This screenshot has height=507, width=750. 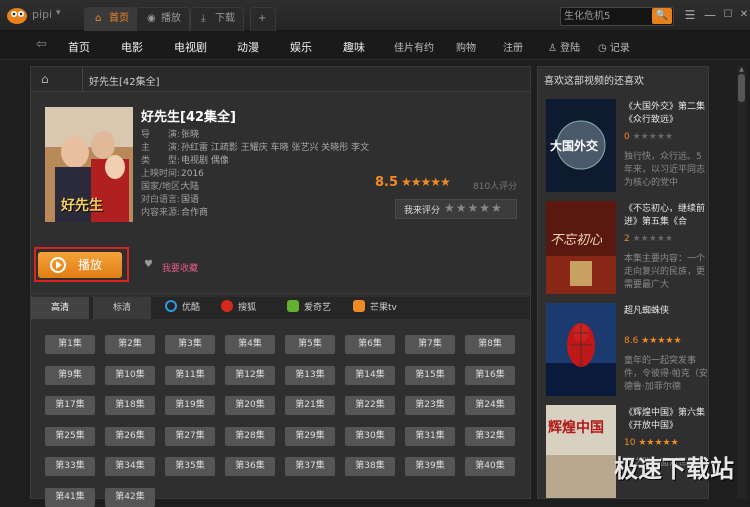 I want to click on episode-button: 第33集, so click(x=70, y=467).